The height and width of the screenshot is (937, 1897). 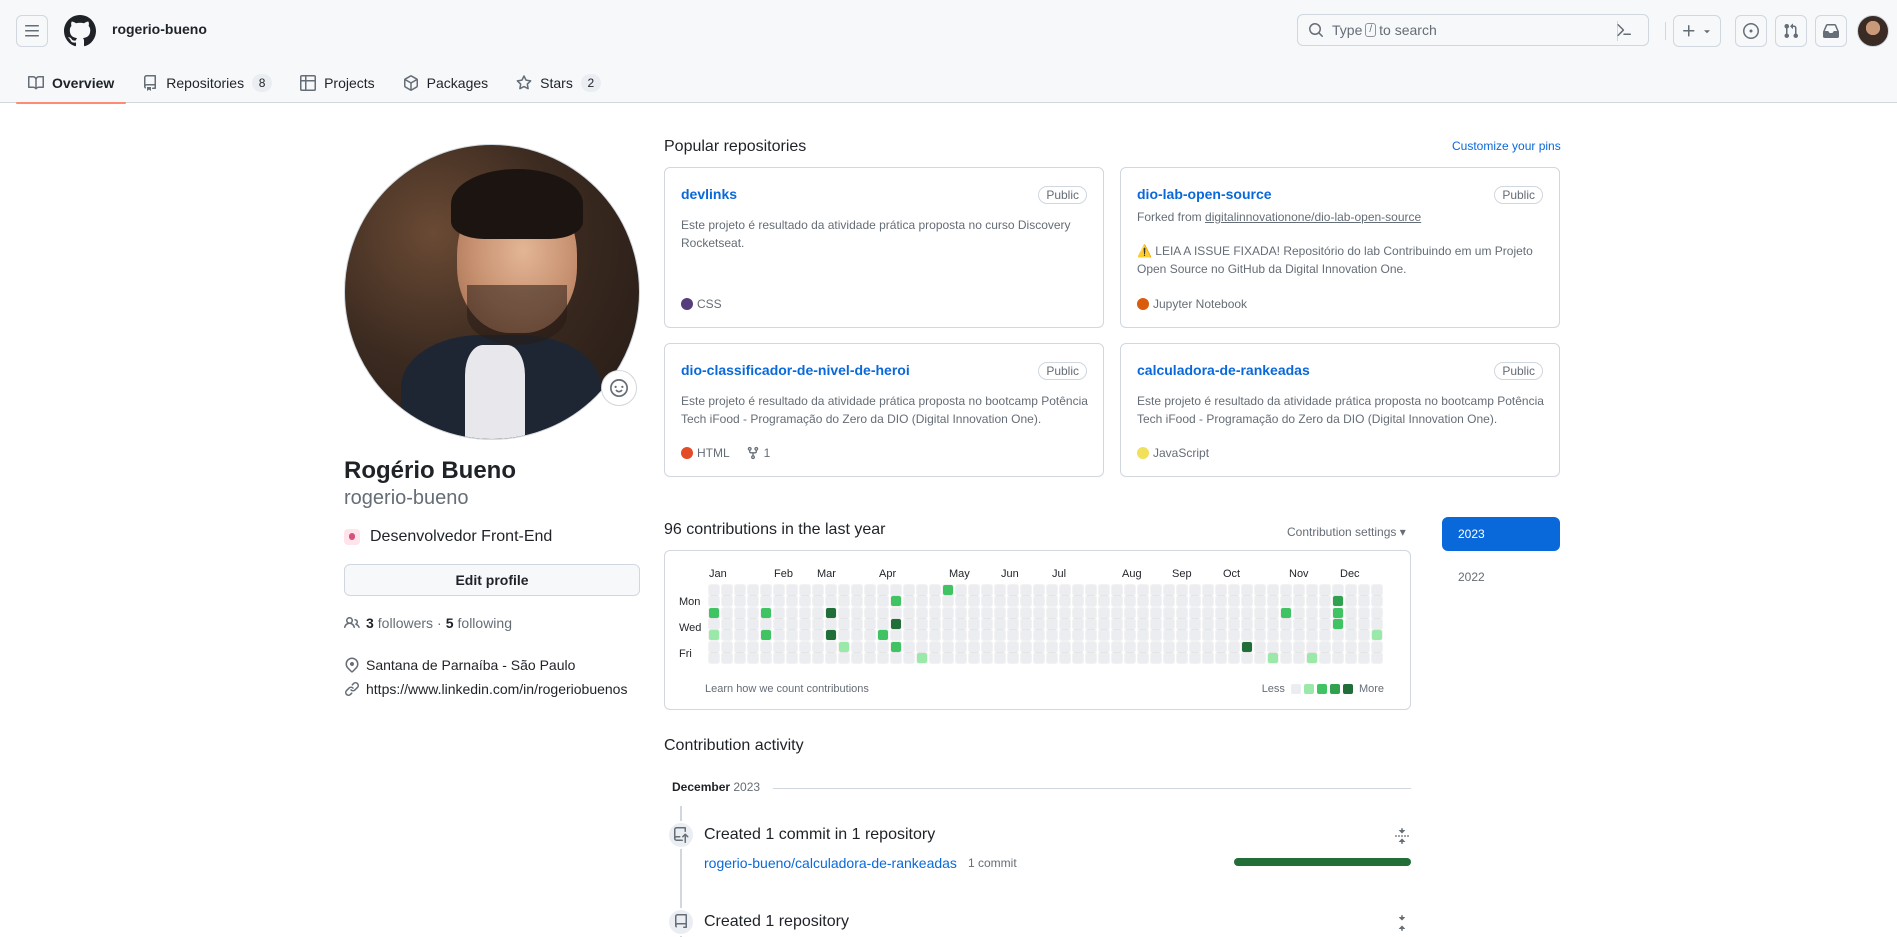 What do you see at coordinates (370, 623) in the screenshot?
I see `followers-count: 3` at bounding box center [370, 623].